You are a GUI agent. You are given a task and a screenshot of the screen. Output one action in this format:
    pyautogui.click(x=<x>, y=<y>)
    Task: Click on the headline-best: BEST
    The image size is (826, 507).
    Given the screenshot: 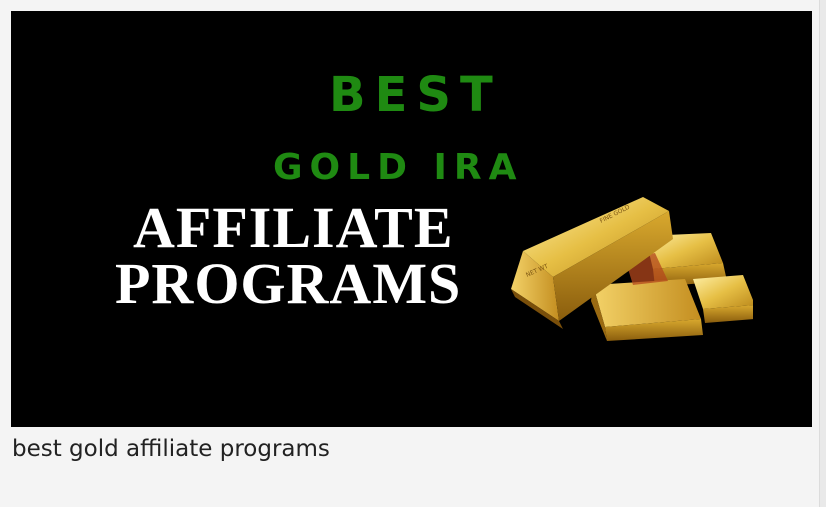 What is the action you would take?
    pyautogui.click(x=415, y=95)
    